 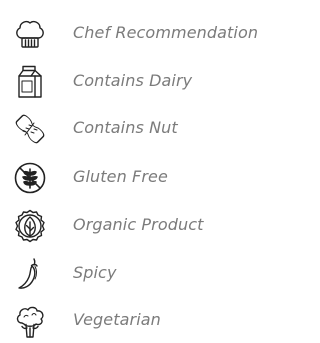 What do you see at coordinates (133, 80) in the screenshot?
I see `legend-label: Contains Dairy` at bounding box center [133, 80].